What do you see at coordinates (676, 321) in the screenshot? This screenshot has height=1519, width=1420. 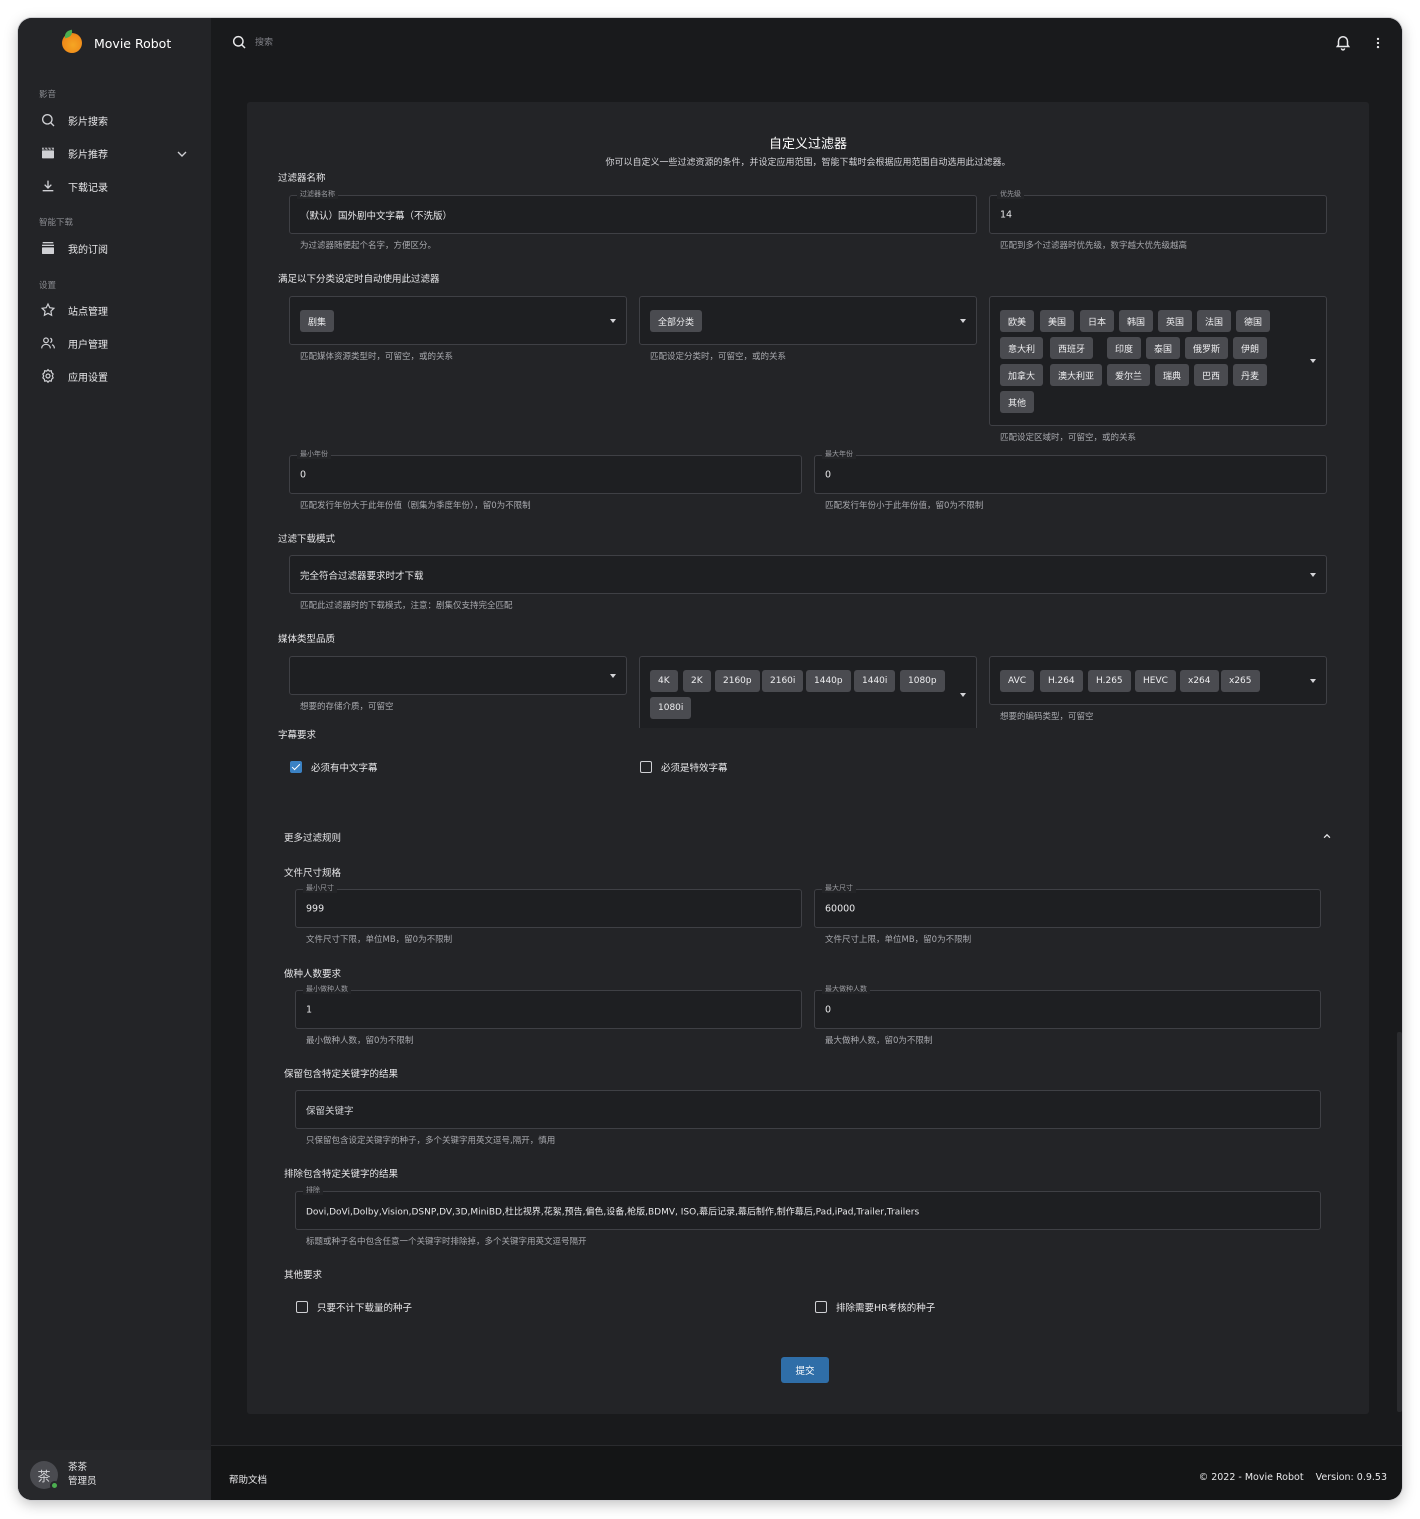 I see `chip: 全部分类` at bounding box center [676, 321].